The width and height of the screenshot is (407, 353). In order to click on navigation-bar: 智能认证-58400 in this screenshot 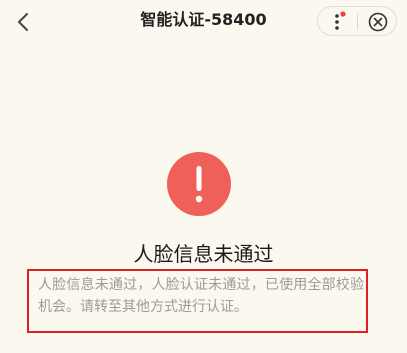, I will do `click(203, 22)`.